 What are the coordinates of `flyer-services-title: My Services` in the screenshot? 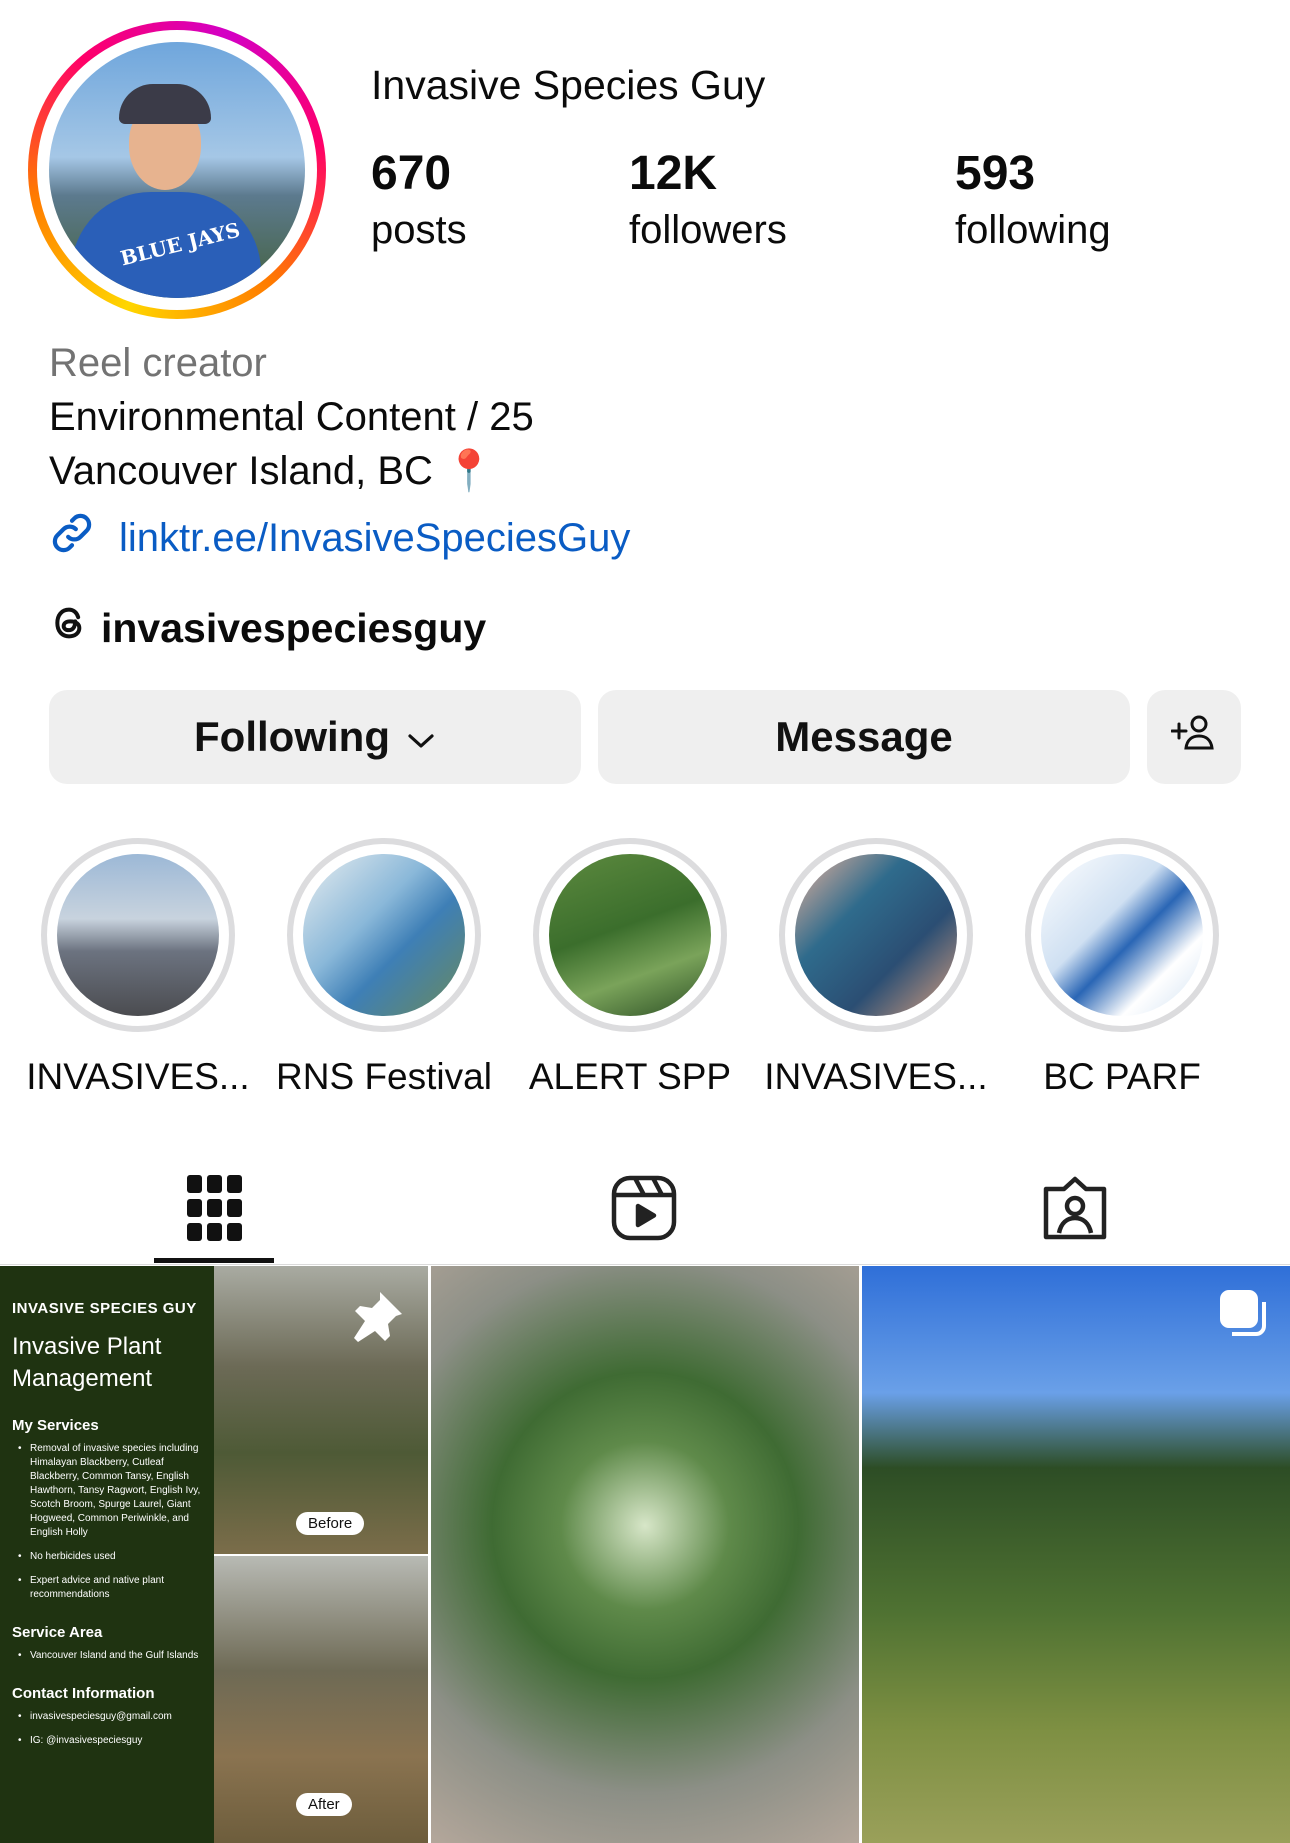 It's located at (55, 1425).